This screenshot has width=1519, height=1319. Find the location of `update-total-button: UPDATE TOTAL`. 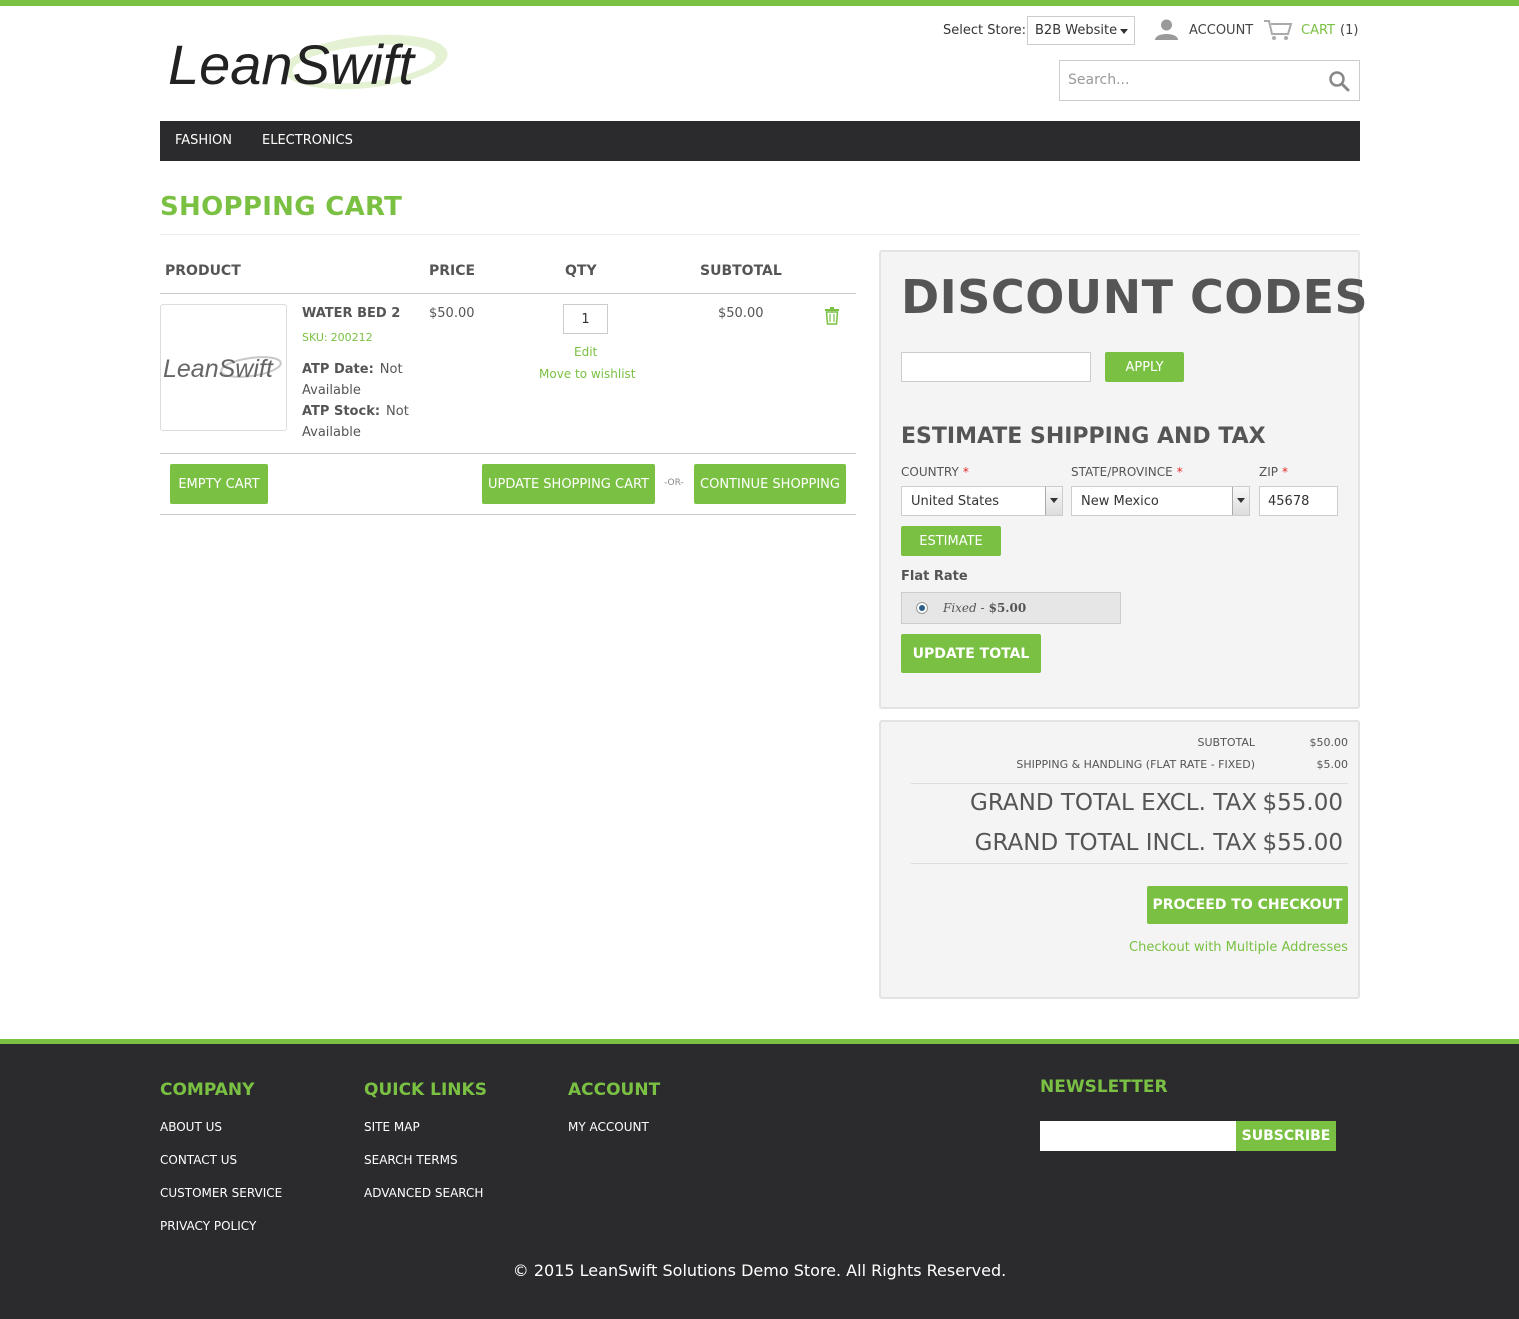

update-total-button: UPDATE TOTAL is located at coordinates (971, 653).